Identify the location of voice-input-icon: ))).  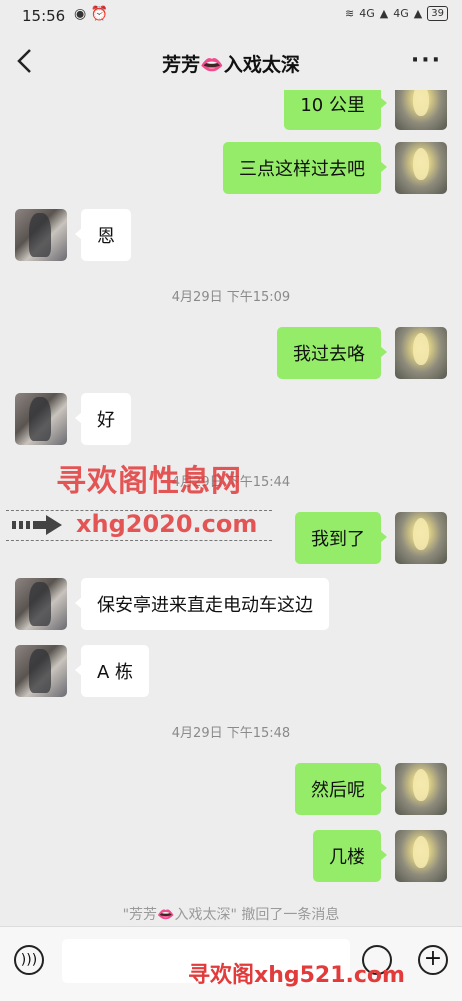
(29, 960).